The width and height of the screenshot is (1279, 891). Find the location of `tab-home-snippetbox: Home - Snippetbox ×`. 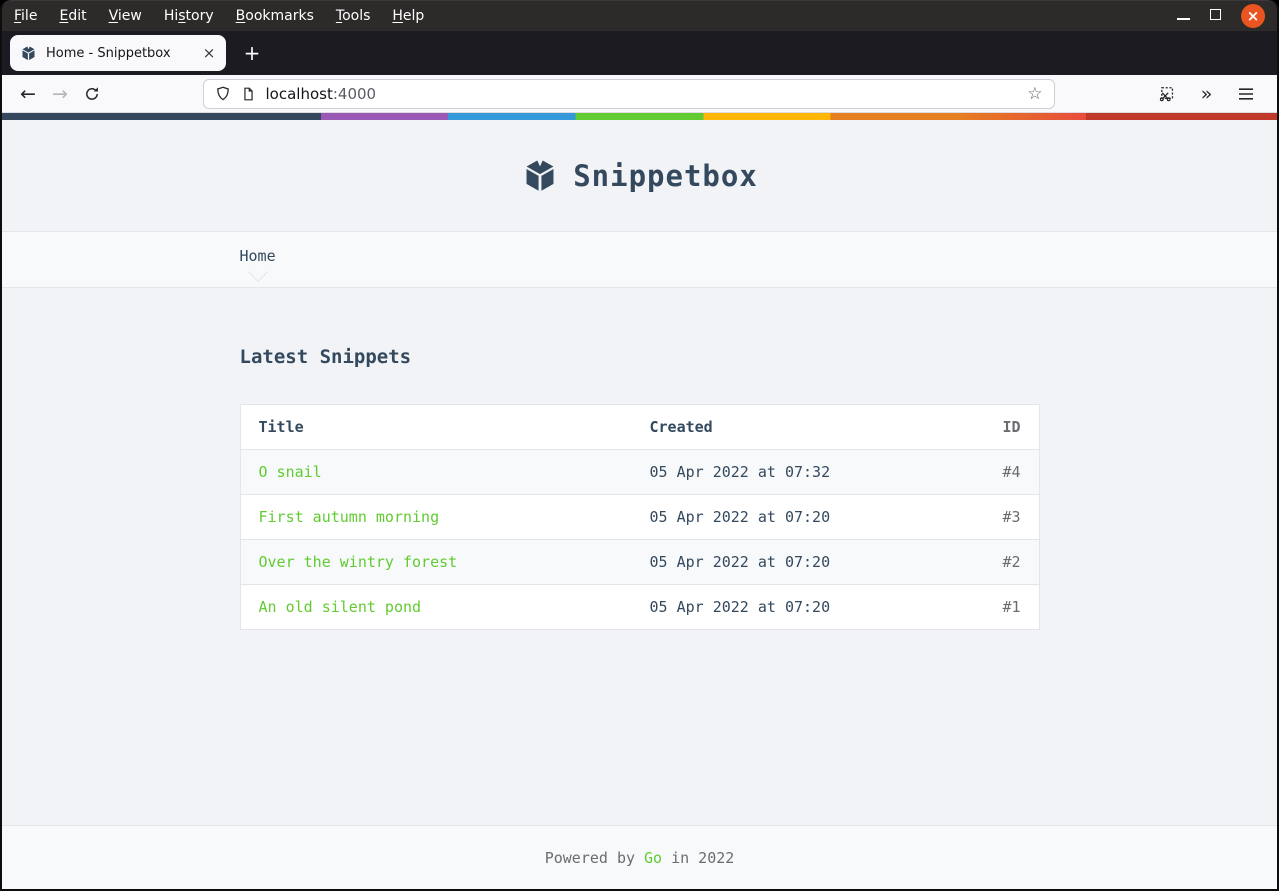

tab-home-snippetbox: Home - Snippetbox × is located at coordinates (118, 53).